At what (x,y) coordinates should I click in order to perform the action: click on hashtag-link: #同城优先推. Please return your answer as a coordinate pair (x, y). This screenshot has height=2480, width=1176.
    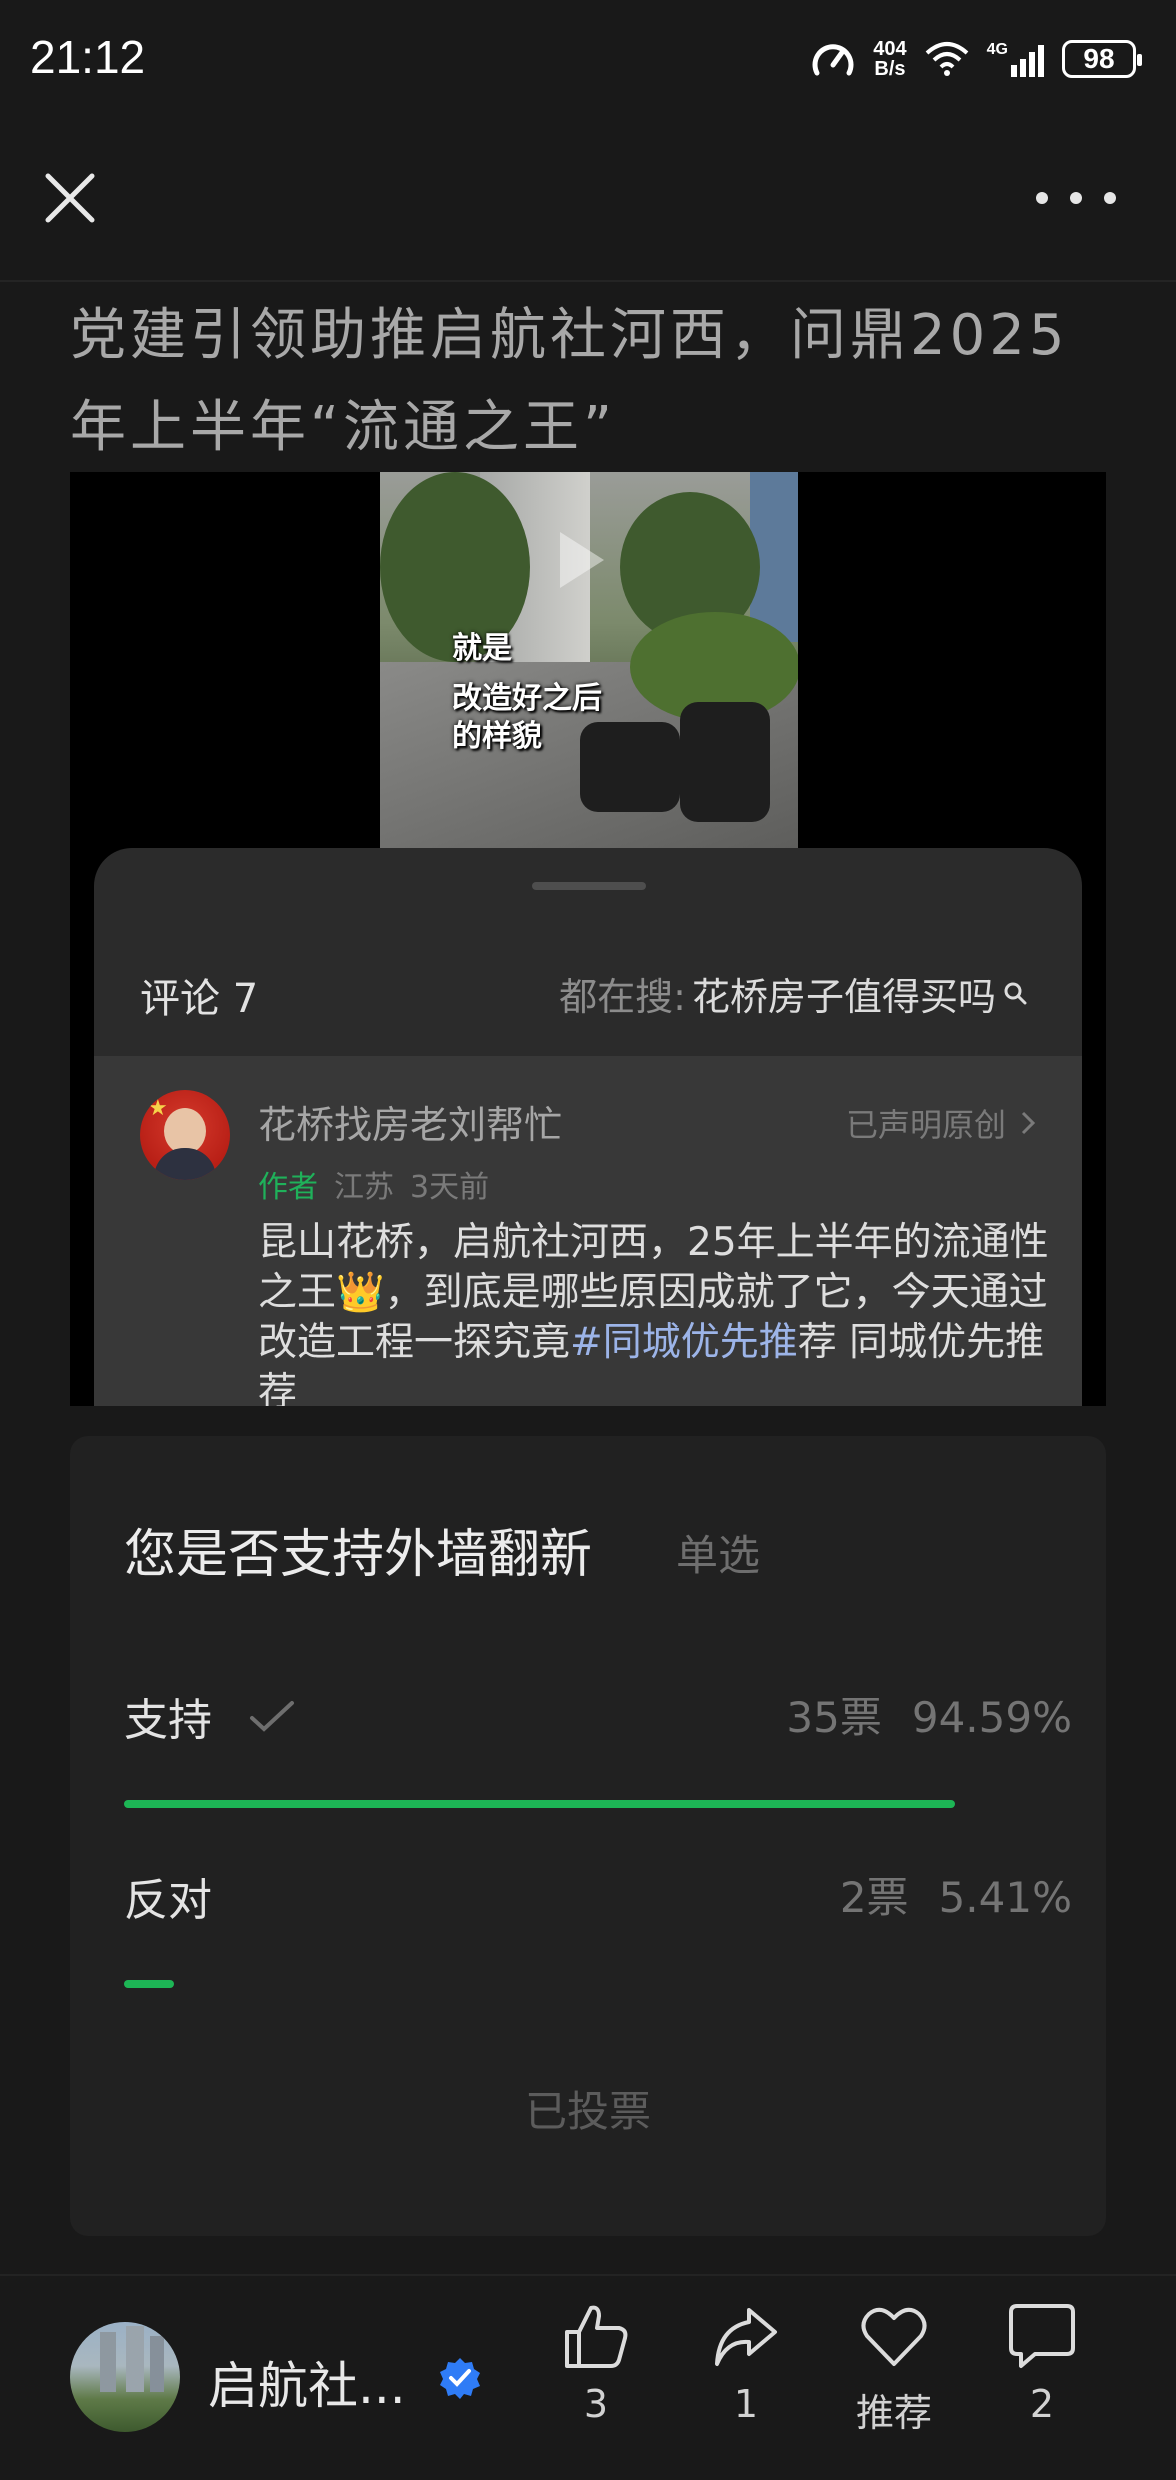
    Looking at the image, I should click on (684, 1342).